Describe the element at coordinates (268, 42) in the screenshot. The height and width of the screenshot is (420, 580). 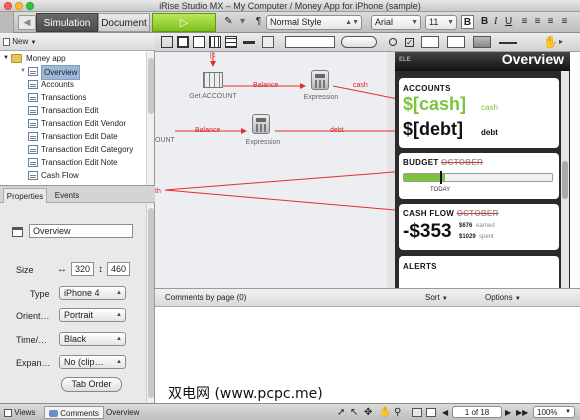
I see `image-widget-icon` at that location.